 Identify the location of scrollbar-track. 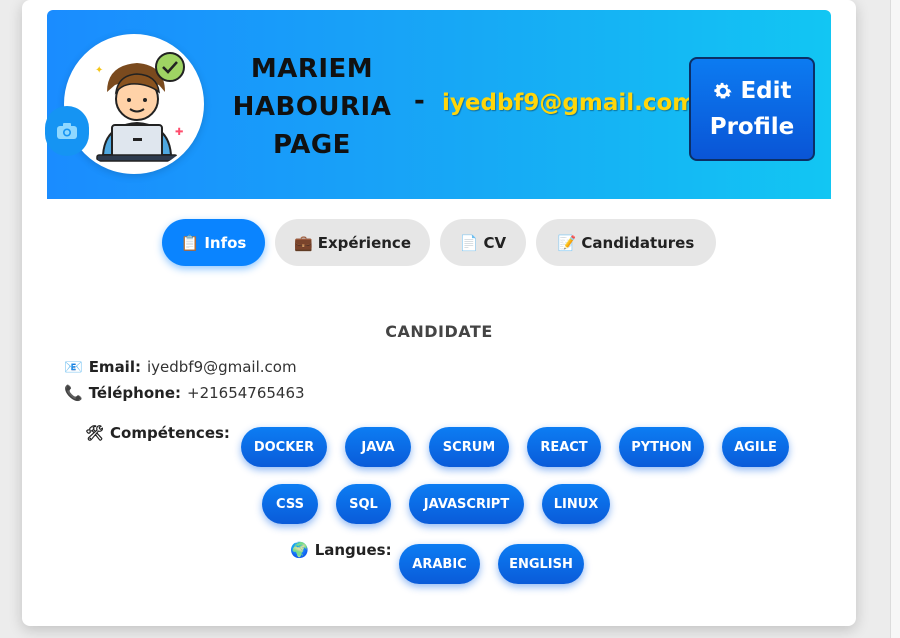
(895, 319).